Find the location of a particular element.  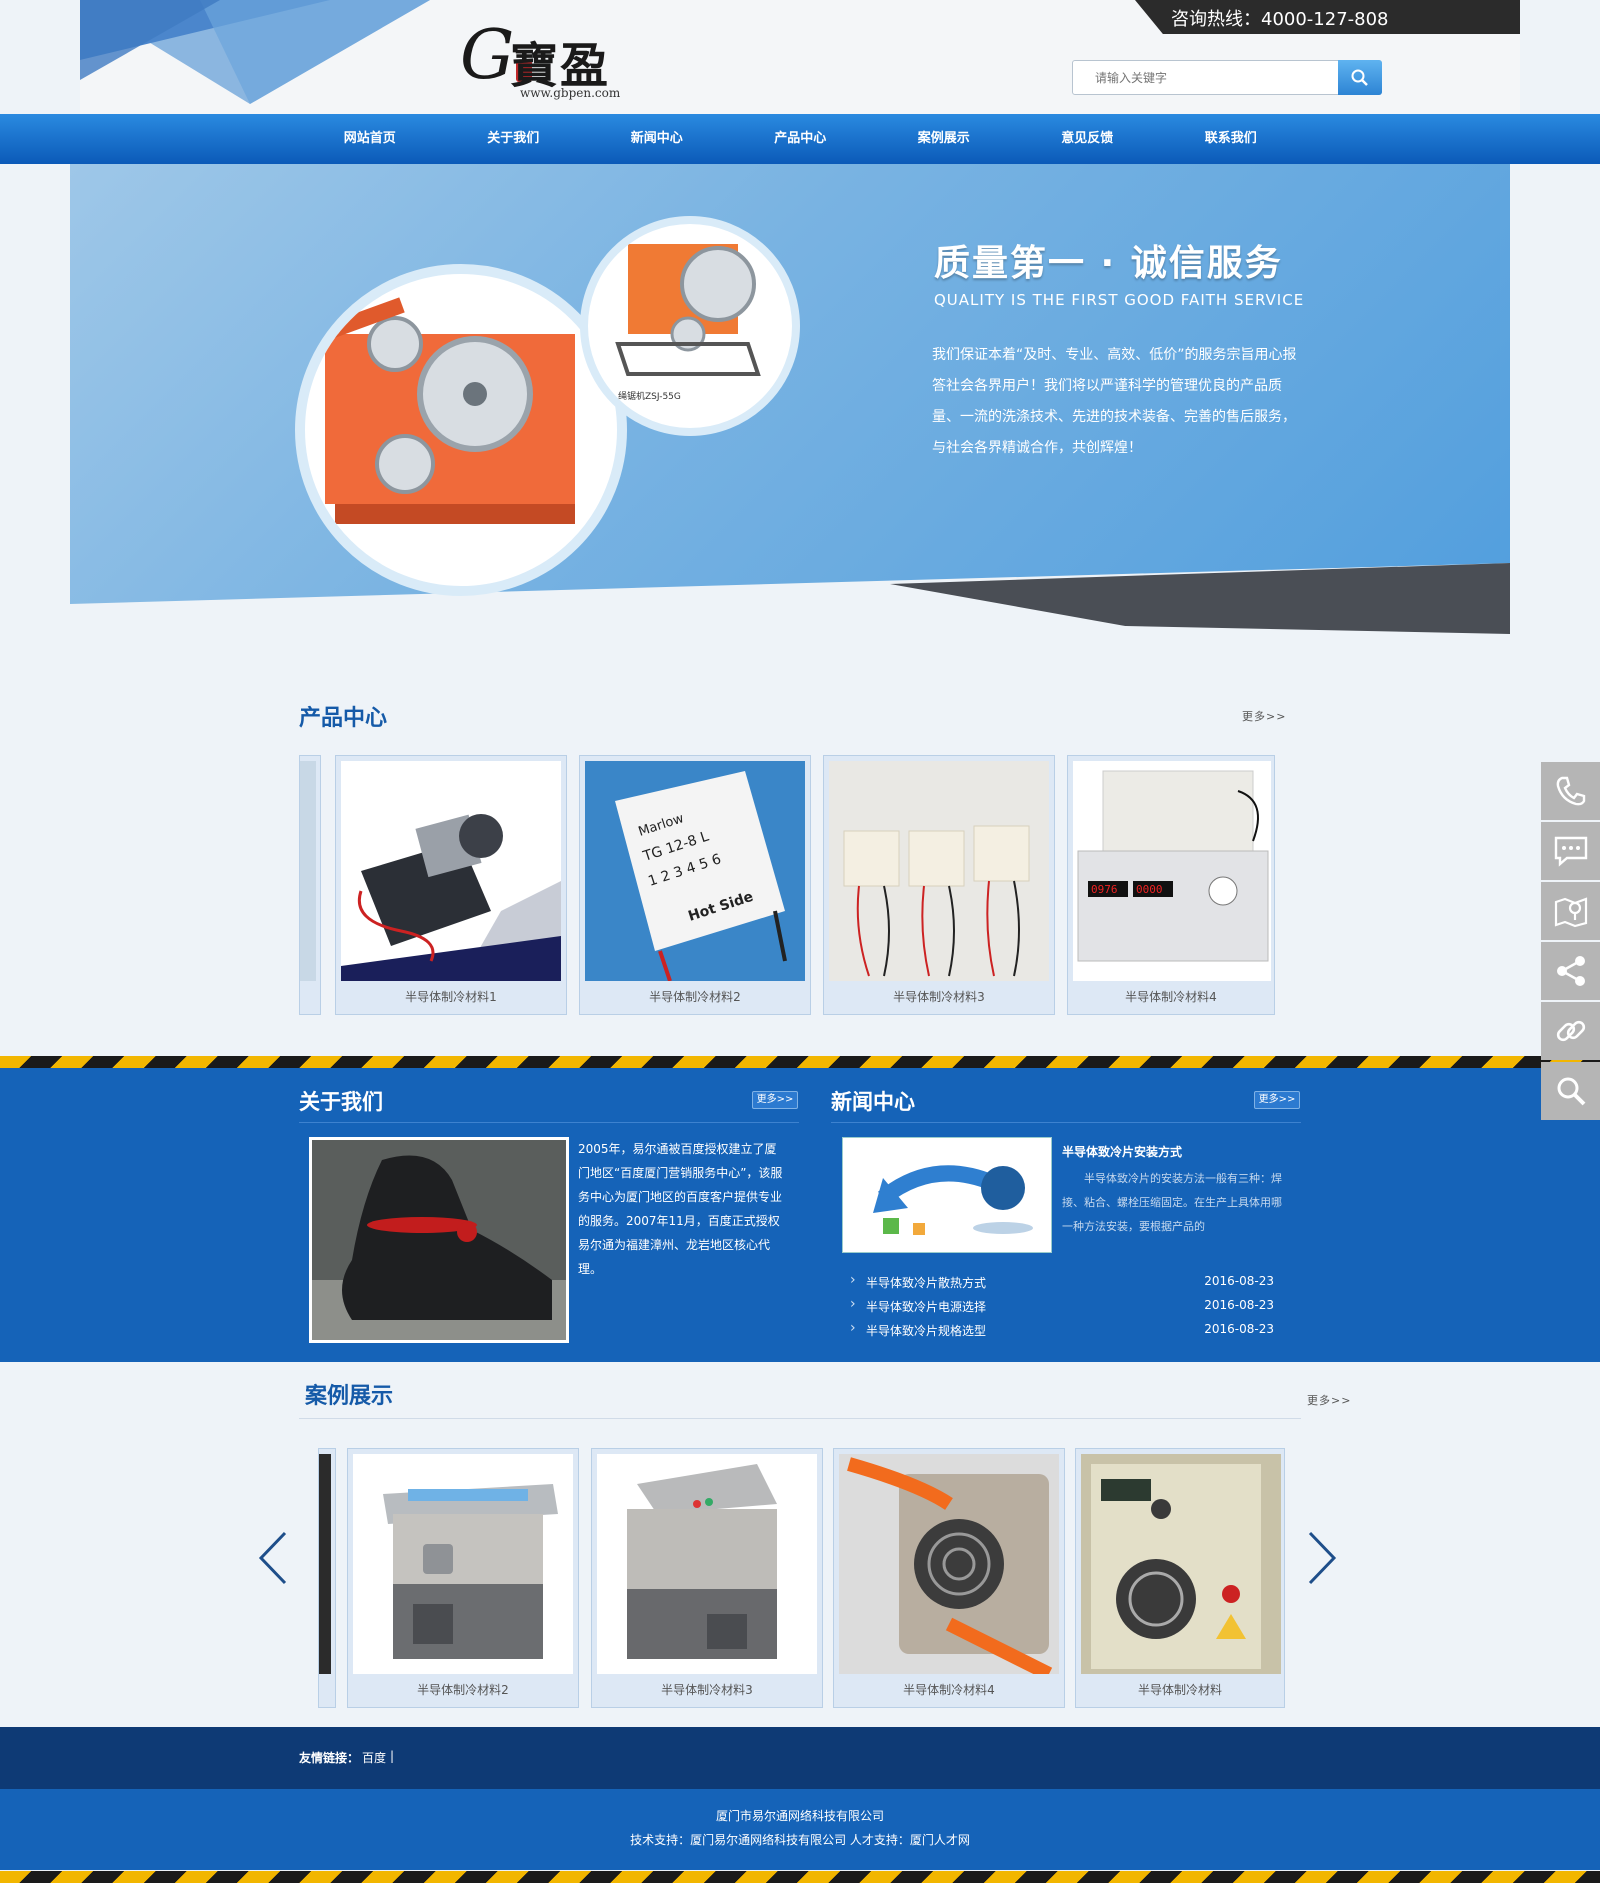

carousel-prev-arrow is located at coordinates (275, 1558).